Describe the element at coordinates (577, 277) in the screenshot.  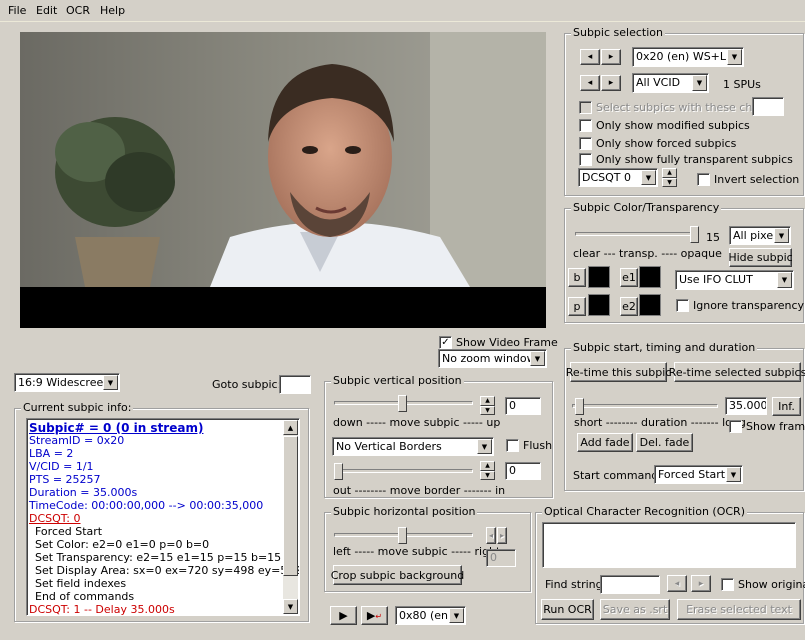
I see `swatch-b-button: b` at that location.